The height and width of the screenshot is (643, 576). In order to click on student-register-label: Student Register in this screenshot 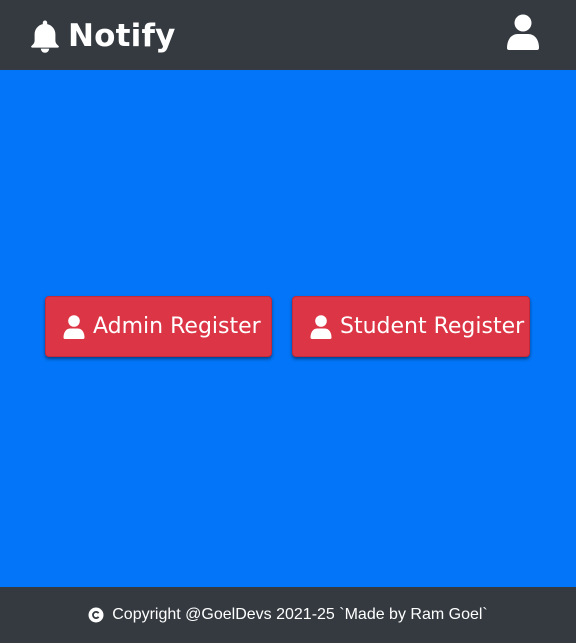, I will do `click(432, 326)`.